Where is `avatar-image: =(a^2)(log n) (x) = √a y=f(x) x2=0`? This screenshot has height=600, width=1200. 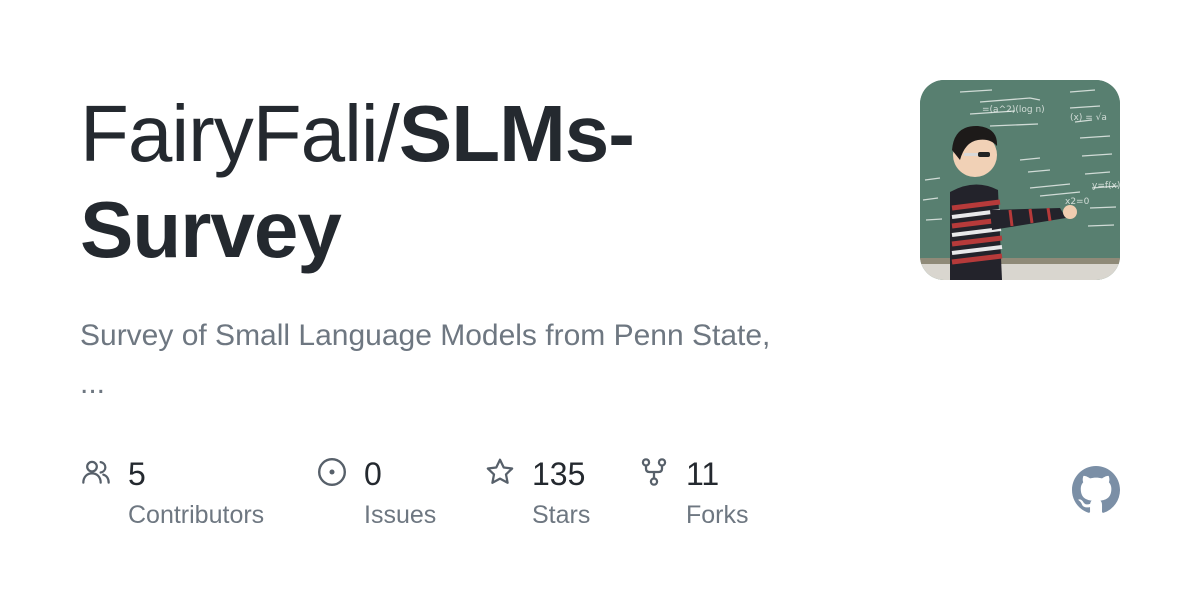
avatar-image: =(a^2)(log n) (x) = √a y=f(x) x2=0 is located at coordinates (1020, 180).